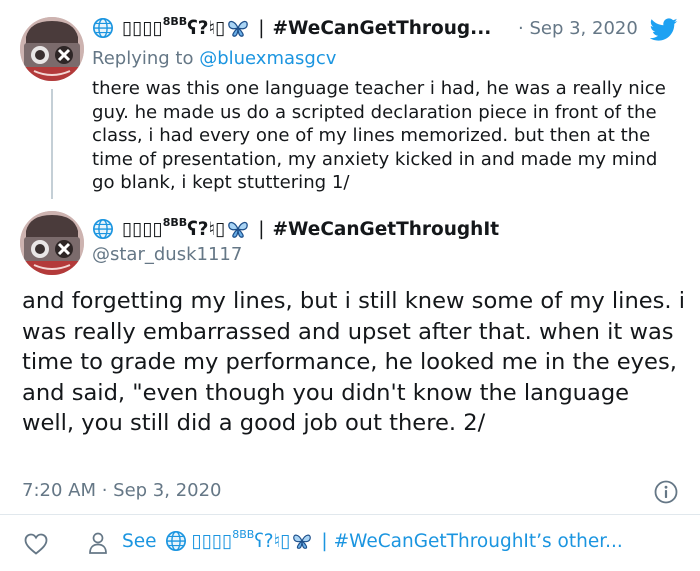 The image size is (700, 571). What do you see at coordinates (139, 541) in the screenshot?
I see `see-label: See` at bounding box center [139, 541].